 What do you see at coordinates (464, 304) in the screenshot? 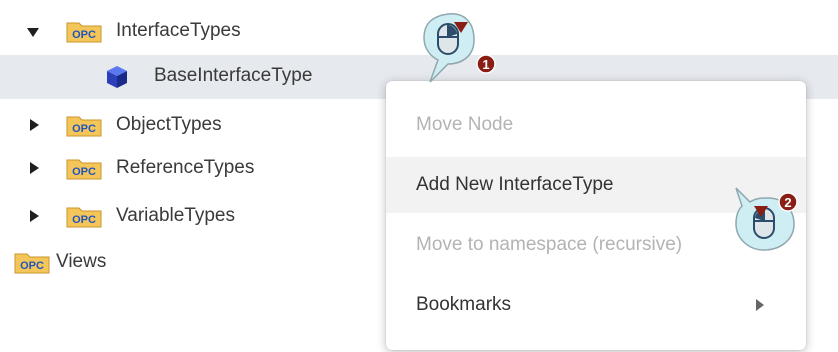
I see `menu-item-label: Bookmarks` at bounding box center [464, 304].